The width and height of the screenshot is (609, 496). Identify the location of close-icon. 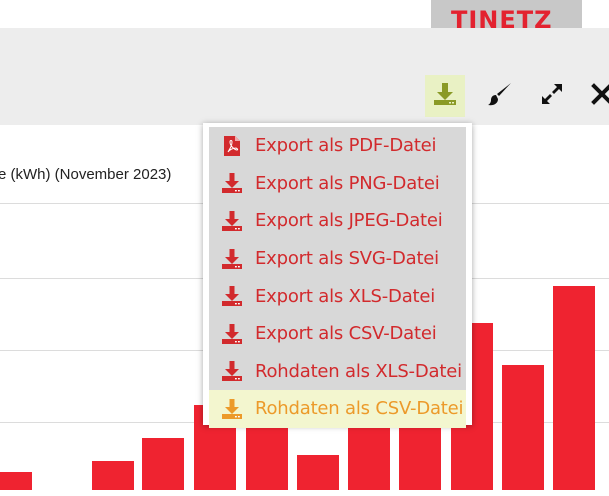
(599, 96).